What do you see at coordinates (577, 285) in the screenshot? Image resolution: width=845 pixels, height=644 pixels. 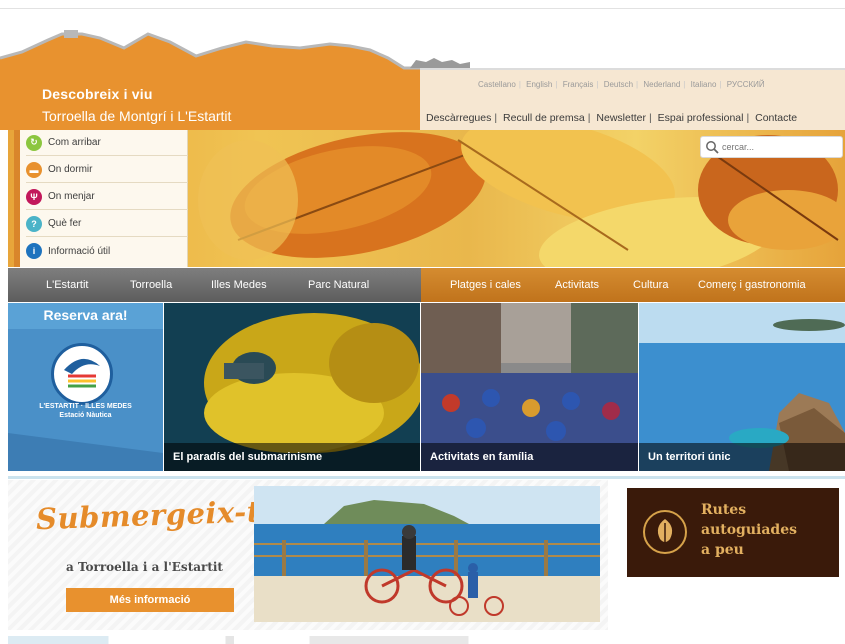 I see `nav-activitats: Activitats` at bounding box center [577, 285].